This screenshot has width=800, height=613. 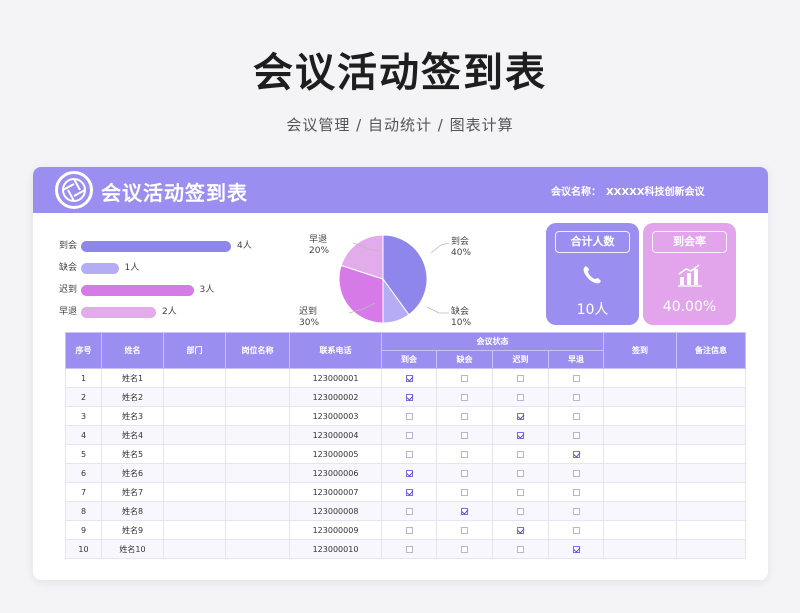 I want to click on header-ontime: 到会, so click(x=409, y=359).